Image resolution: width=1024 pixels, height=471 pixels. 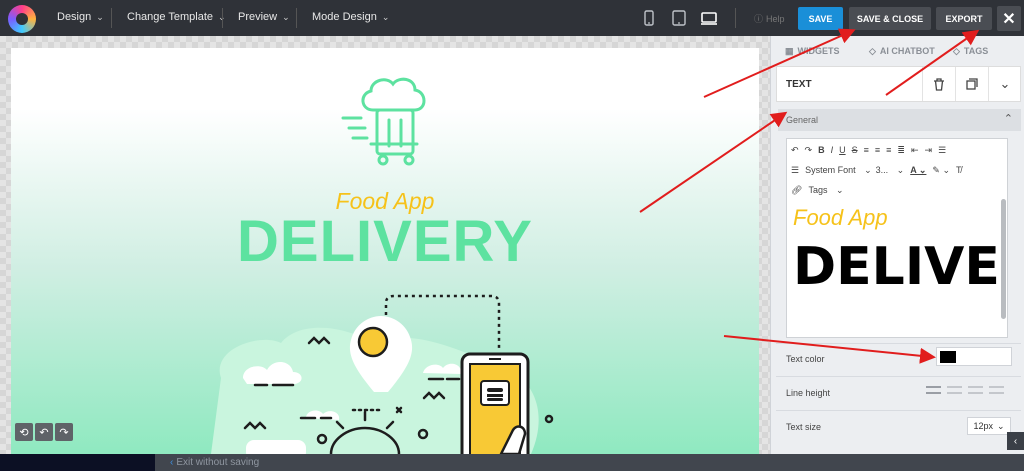 I want to click on chef-hat-icon, so click(x=383, y=121).